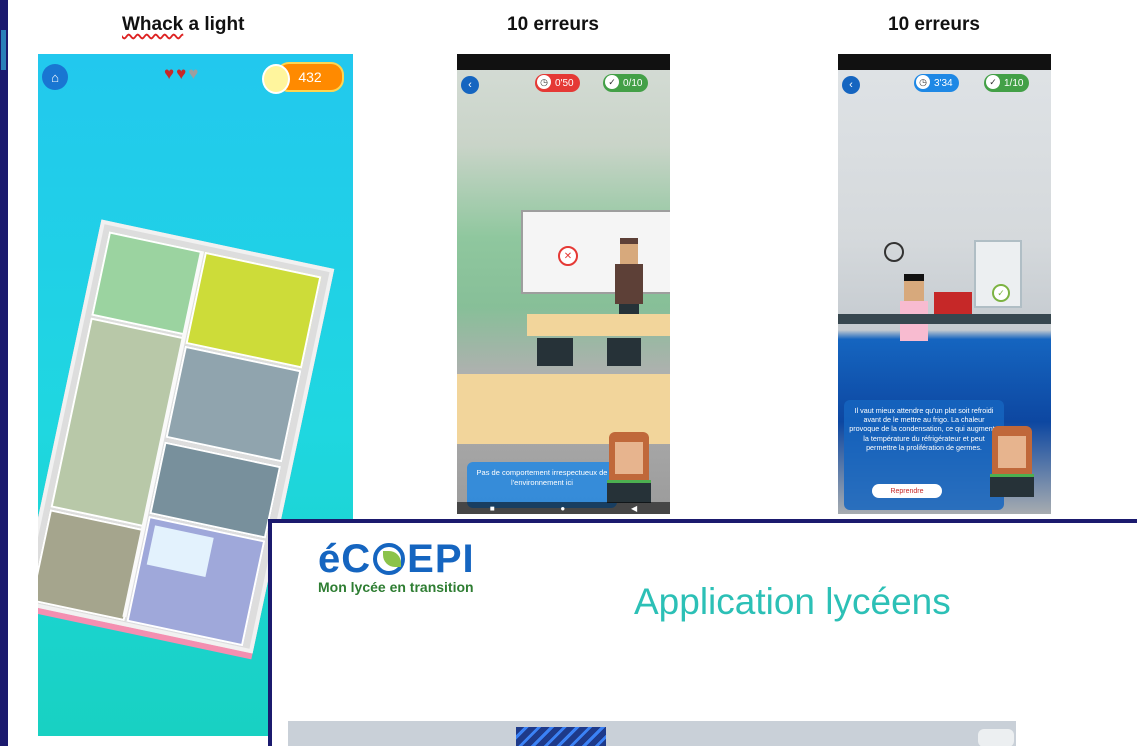 This screenshot has width=1137, height=746. I want to click on solar-panels, so click(561, 736).